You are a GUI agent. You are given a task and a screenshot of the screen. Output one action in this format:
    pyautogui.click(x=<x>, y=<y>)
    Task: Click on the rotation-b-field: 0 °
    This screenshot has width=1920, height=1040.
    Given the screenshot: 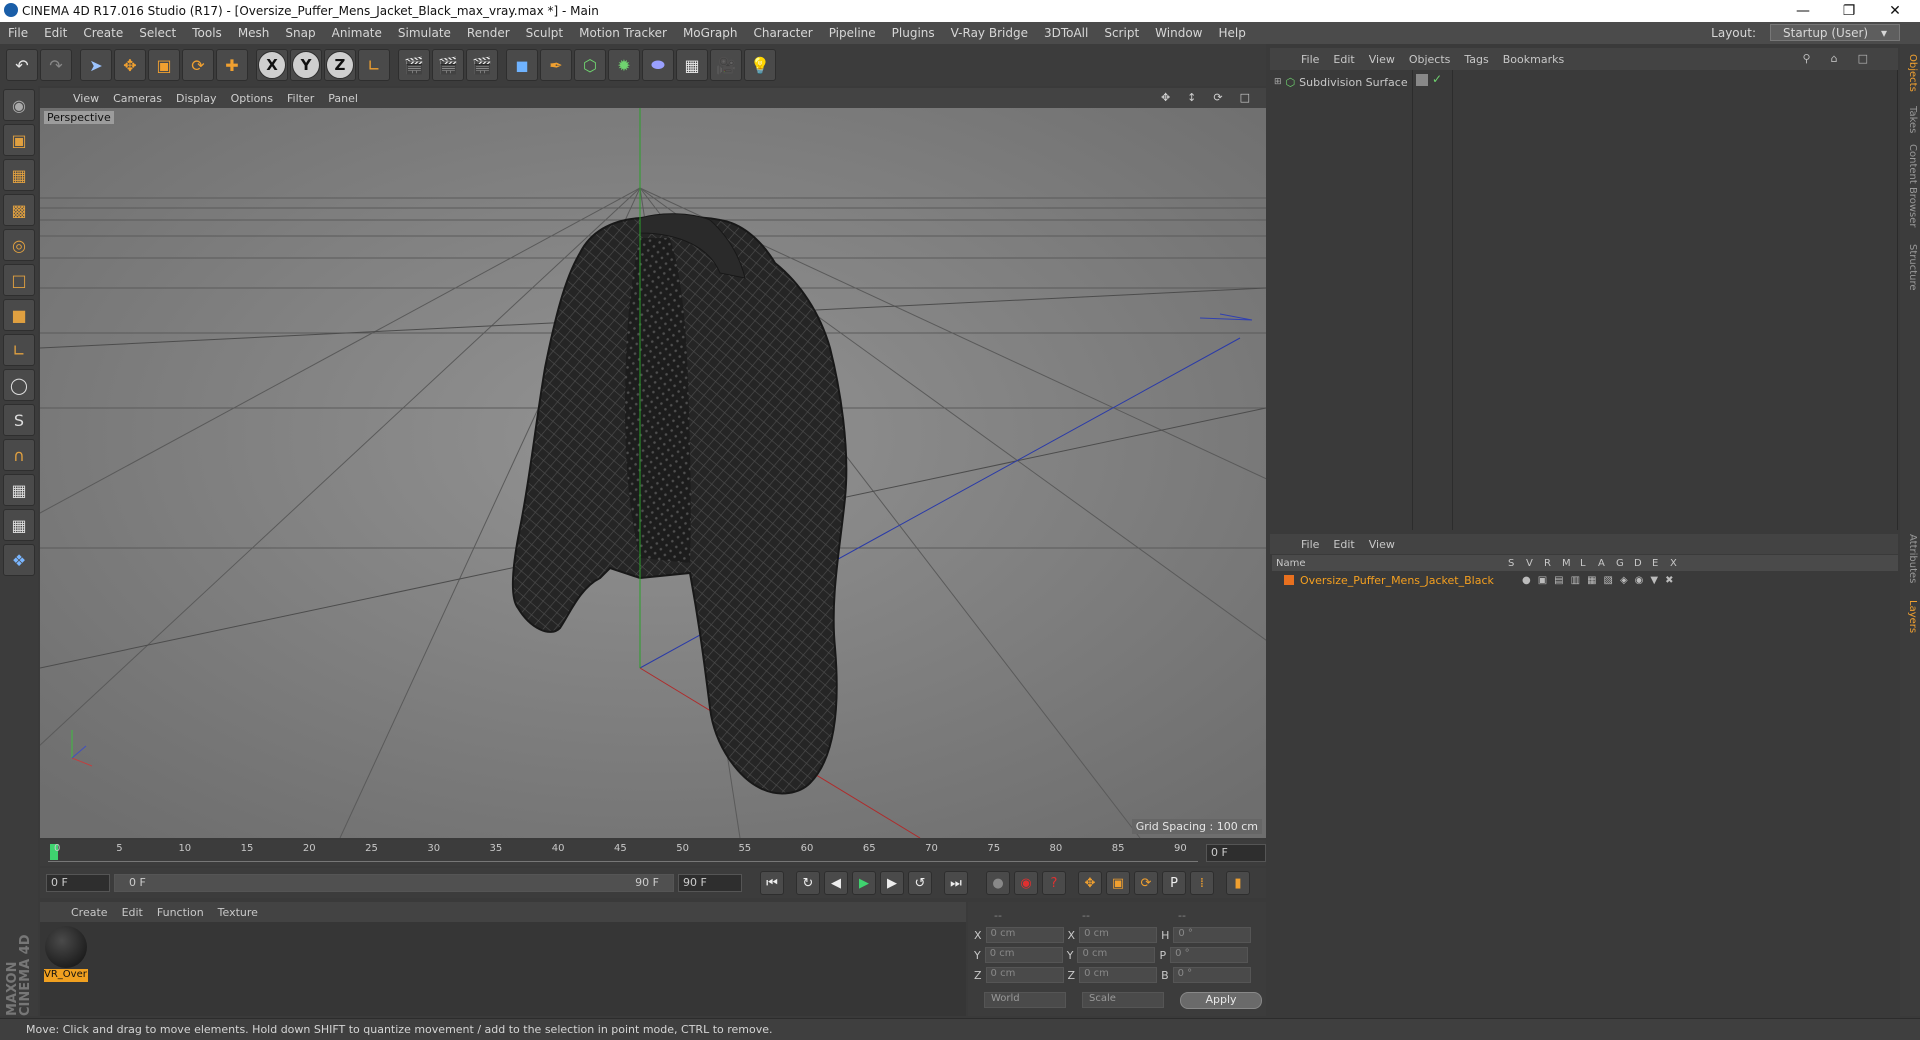 What is the action you would take?
    pyautogui.click(x=1211, y=975)
    